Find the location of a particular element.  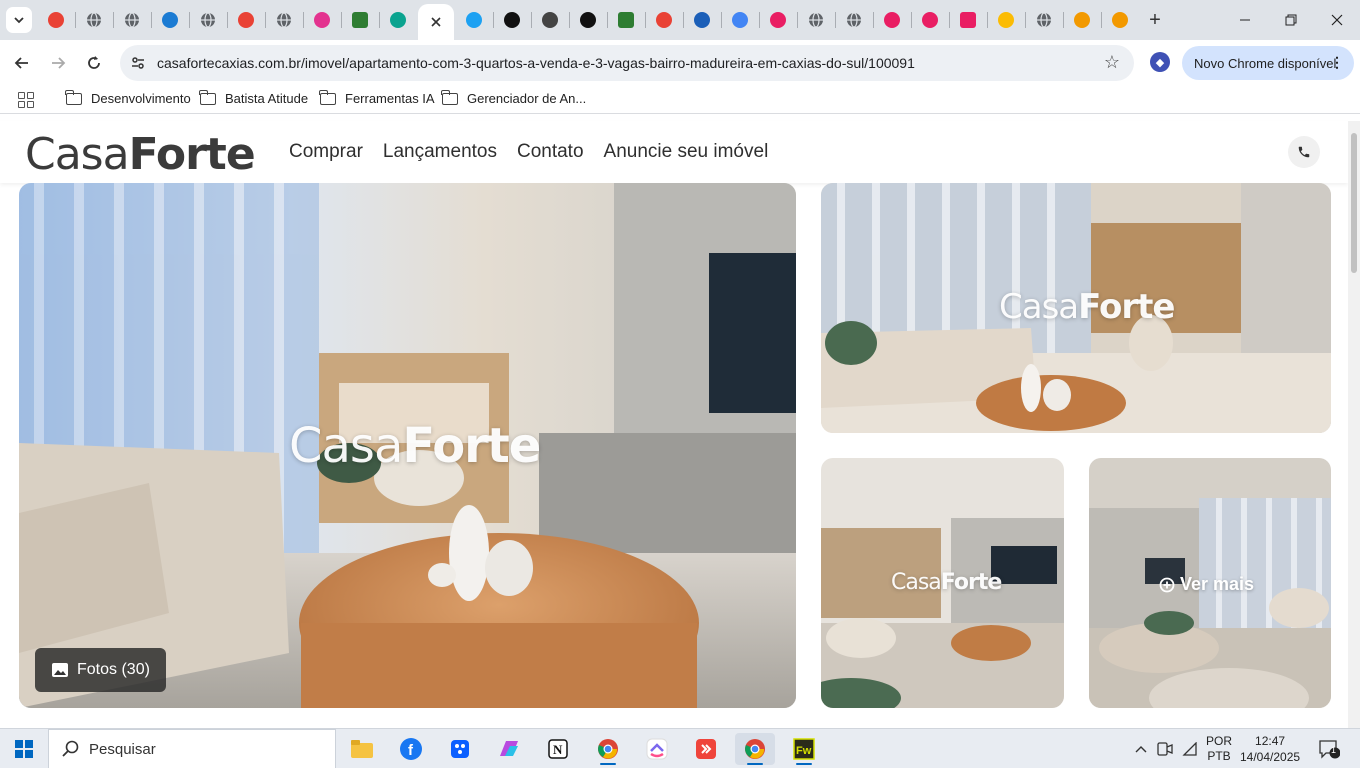

eye-icon is located at coordinates (512, 20).